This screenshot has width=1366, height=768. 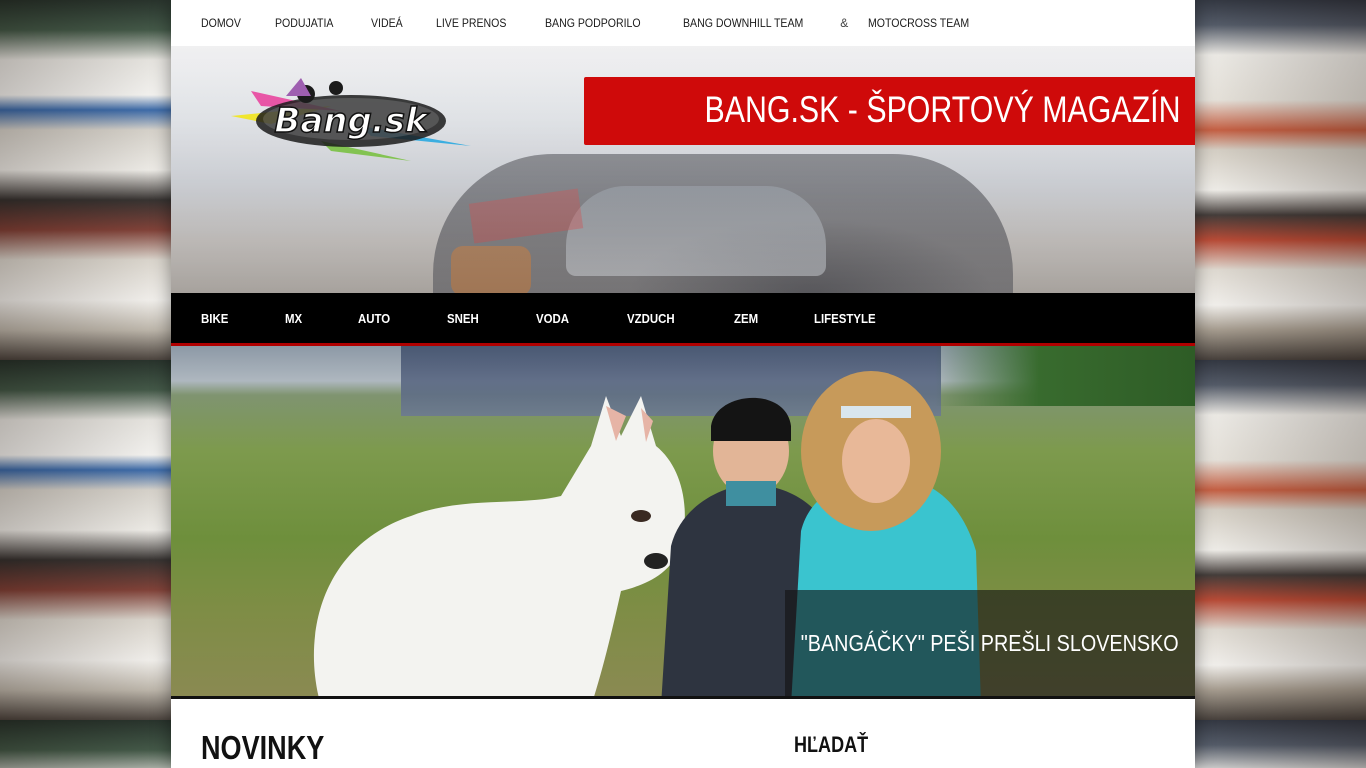 I want to click on cat-nav-lifestyle: LIFESTYLE, so click(x=845, y=318).